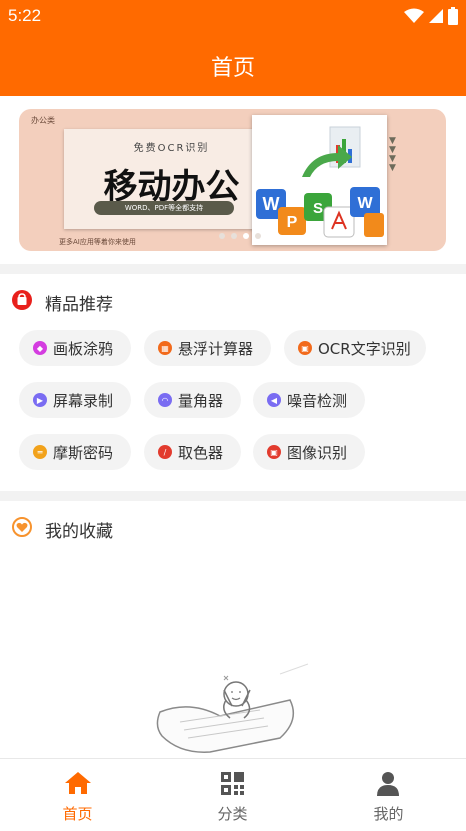  What do you see at coordinates (216, 348) in the screenshot?
I see `tool-label: 悬浮计算器` at bounding box center [216, 348].